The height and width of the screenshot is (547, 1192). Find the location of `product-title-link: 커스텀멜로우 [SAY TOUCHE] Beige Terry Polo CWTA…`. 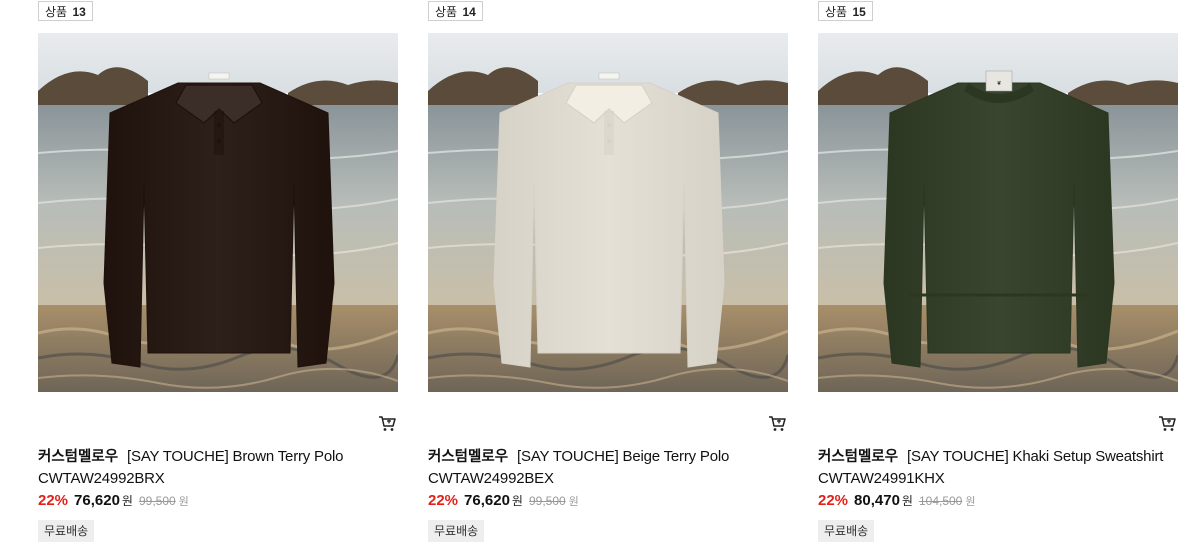

product-title-link: 커스텀멜로우 [SAY TOUCHE] Beige Terry Polo CWTA… is located at coordinates (608, 468).